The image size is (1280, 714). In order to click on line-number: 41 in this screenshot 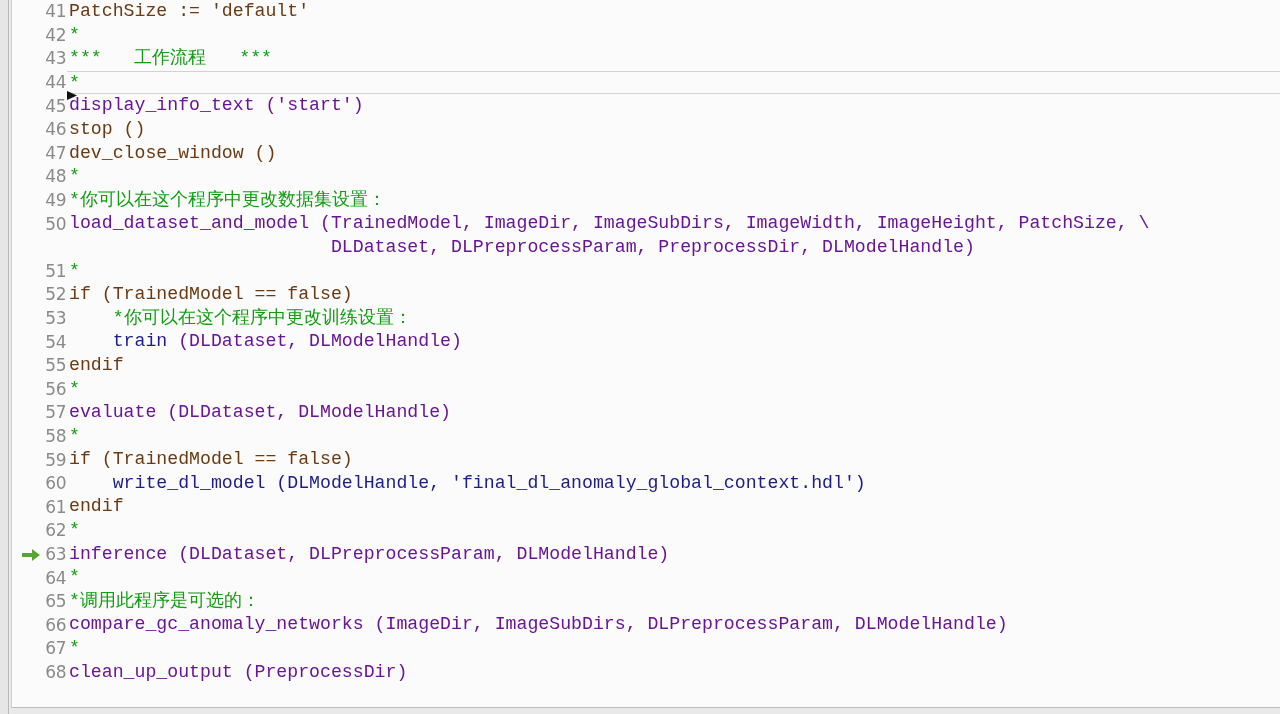, I will do `click(55, 12)`.